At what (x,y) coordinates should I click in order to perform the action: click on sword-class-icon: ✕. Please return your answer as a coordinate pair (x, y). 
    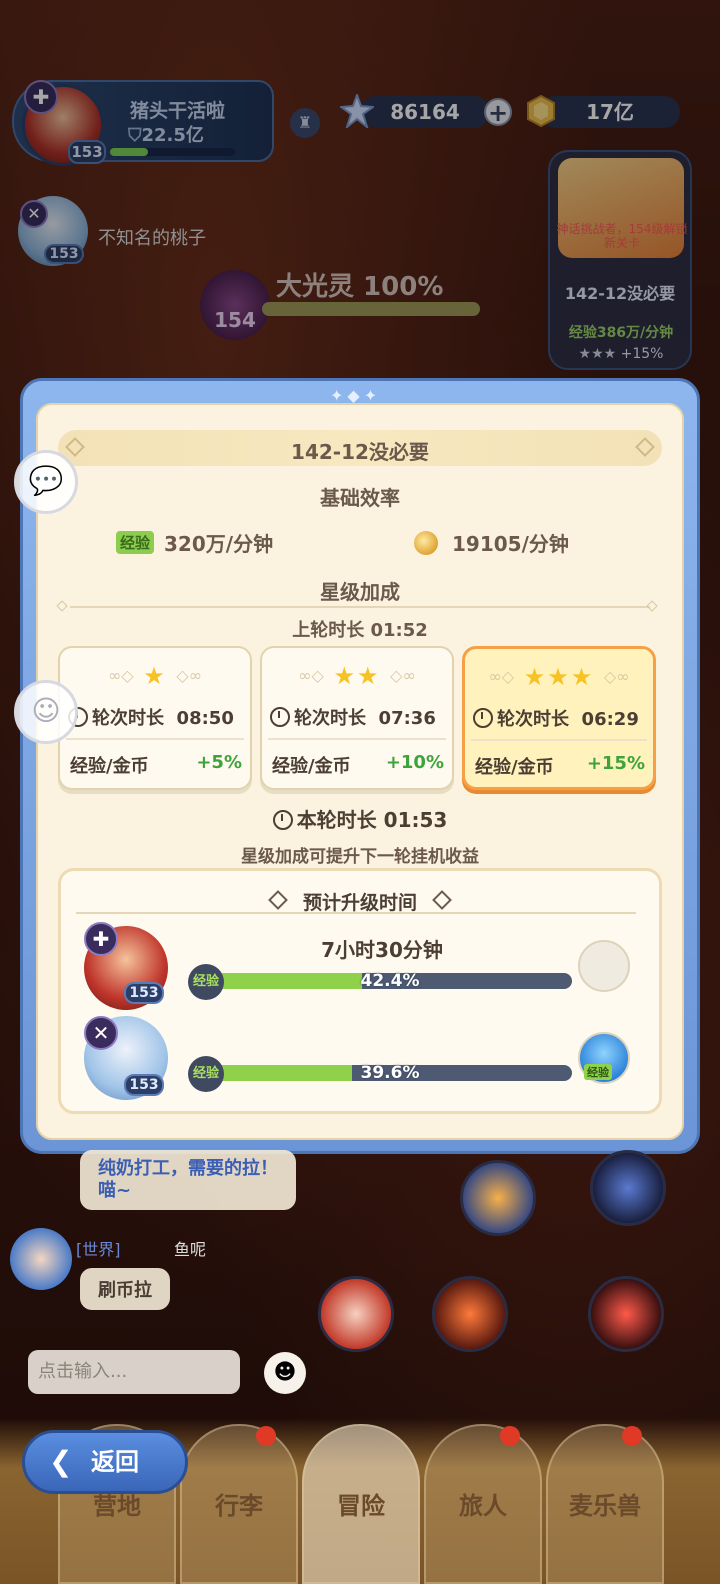
    Looking at the image, I should click on (101, 1033).